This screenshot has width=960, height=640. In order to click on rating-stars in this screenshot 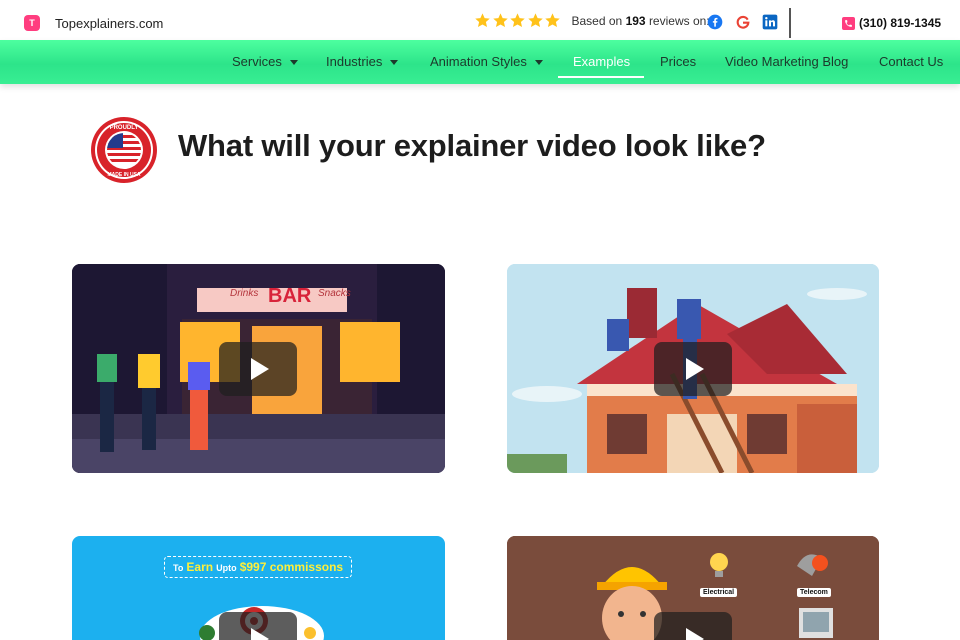, I will do `click(518, 20)`.